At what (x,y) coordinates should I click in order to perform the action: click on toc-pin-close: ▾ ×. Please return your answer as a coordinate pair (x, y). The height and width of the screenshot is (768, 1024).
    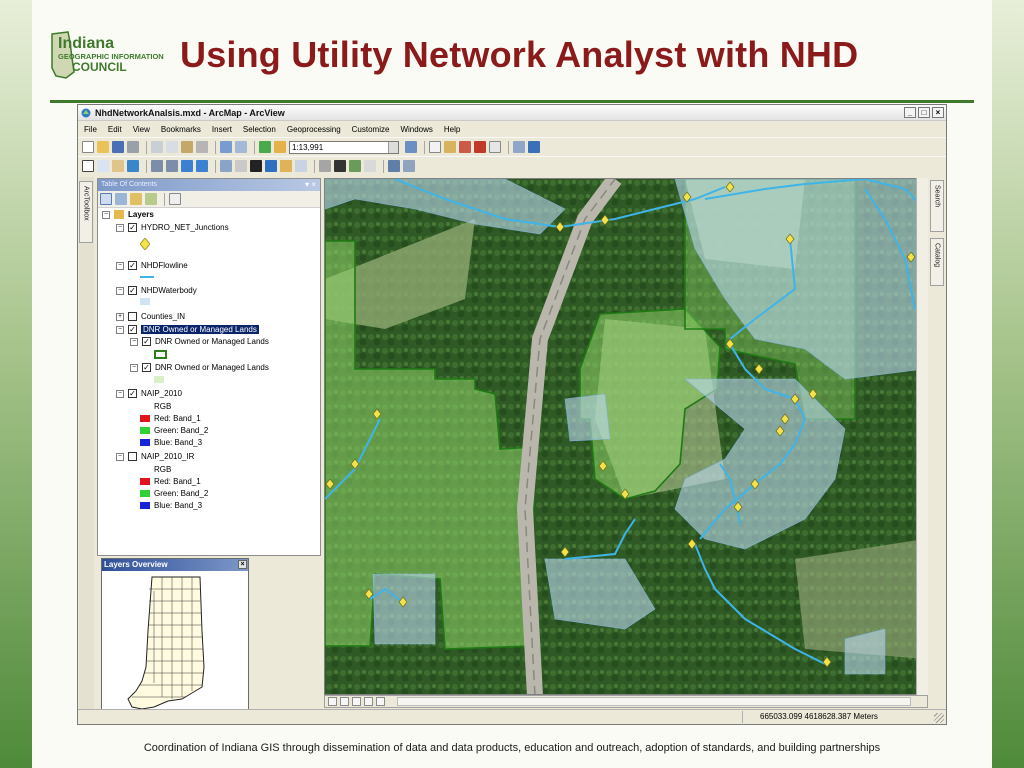
    Looking at the image, I should click on (310, 185).